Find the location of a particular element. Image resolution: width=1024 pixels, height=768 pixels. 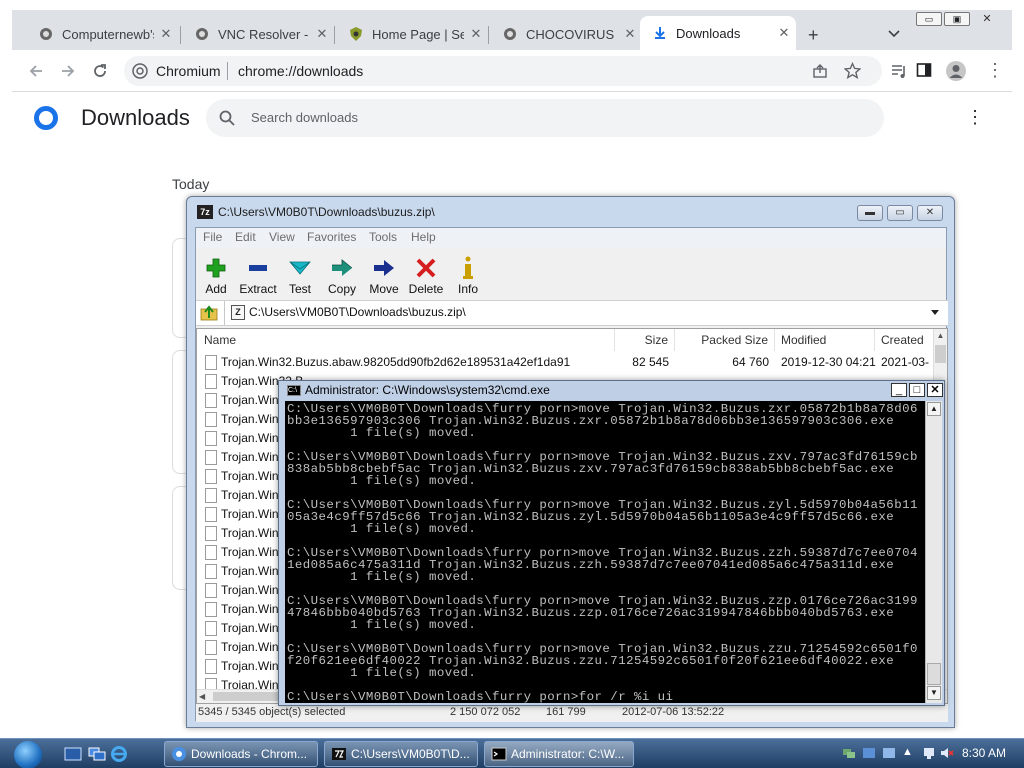

column-created: Created is located at coordinates (904, 340).